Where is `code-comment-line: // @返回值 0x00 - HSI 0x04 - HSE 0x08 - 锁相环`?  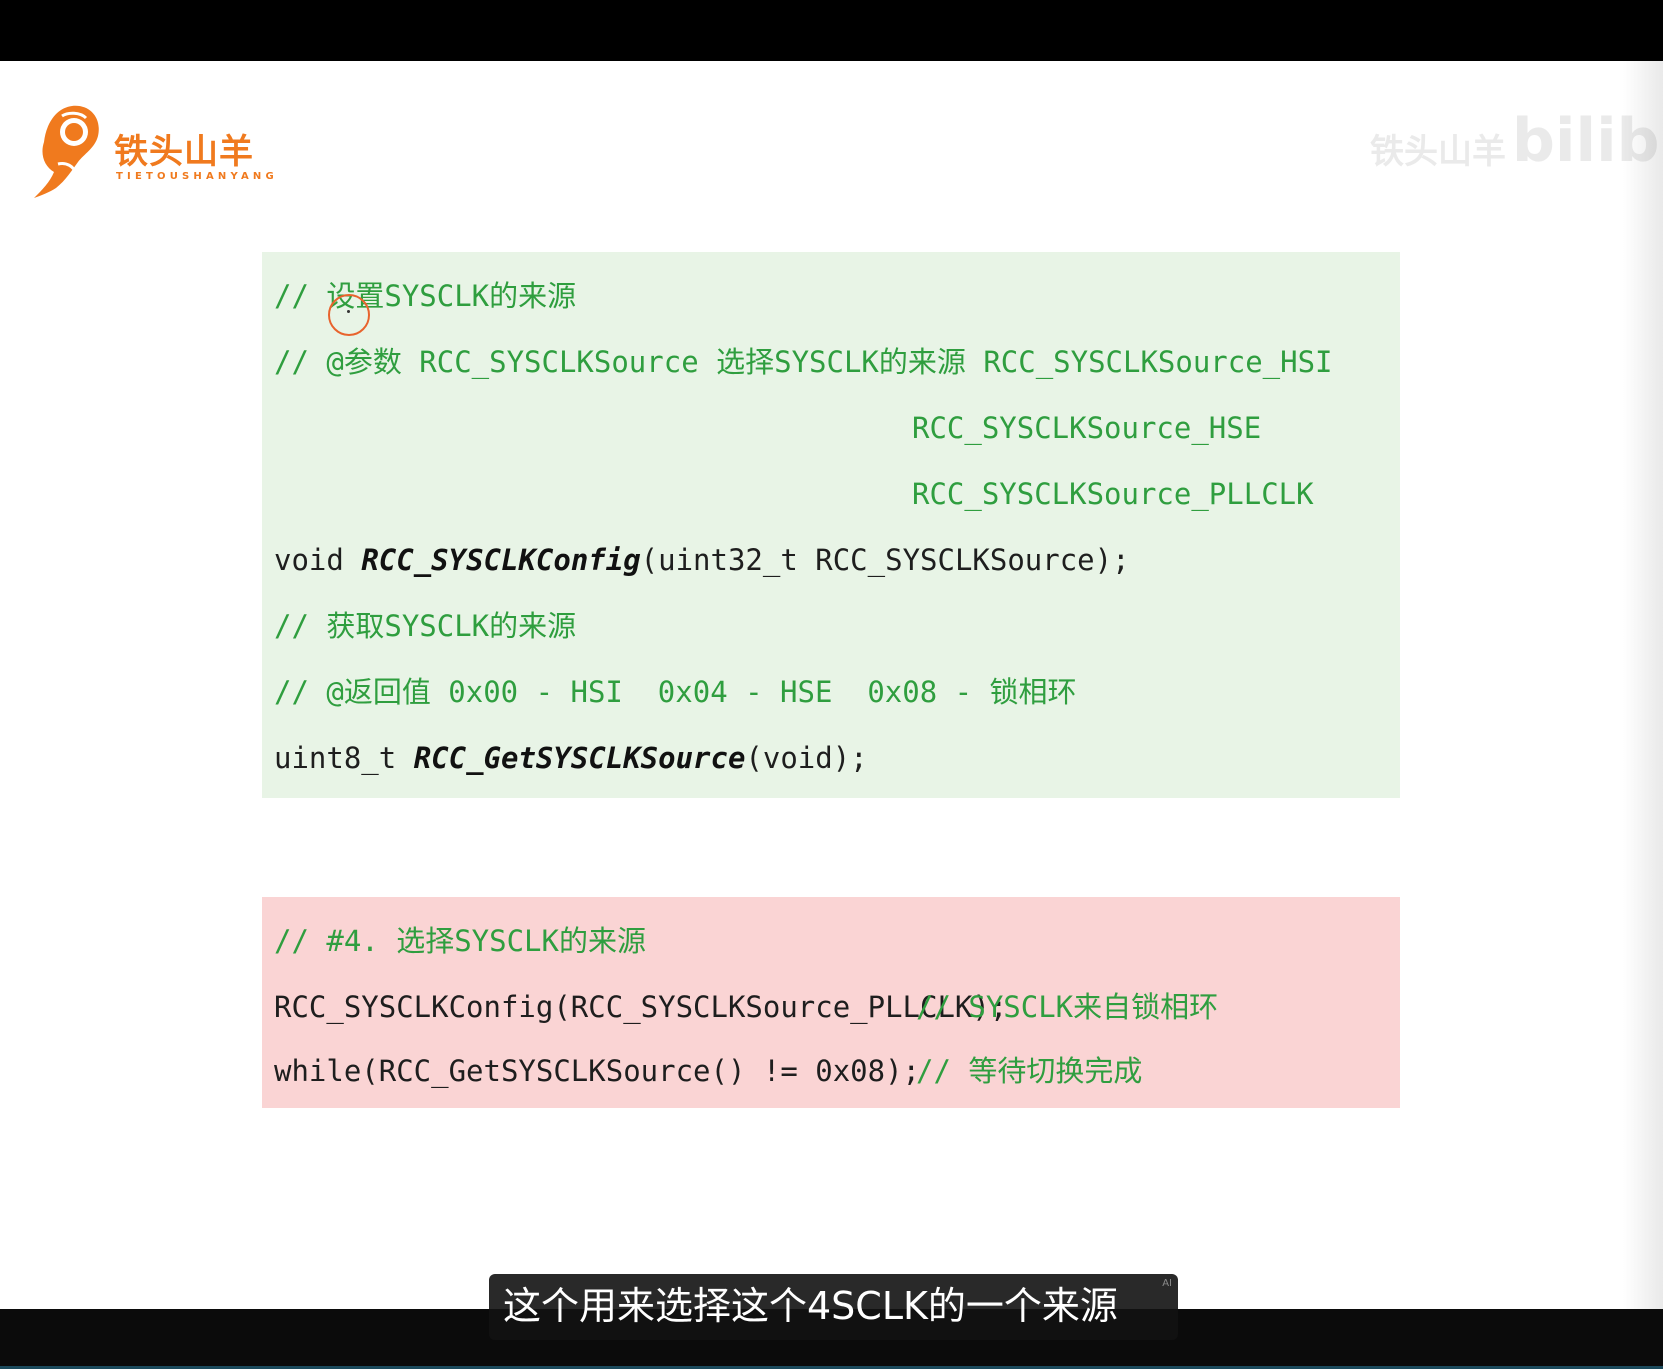 code-comment-line: // @返回值 0x00 - HSI 0x04 - HSE 0x08 - 锁相环 is located at coordinates (675, 692).